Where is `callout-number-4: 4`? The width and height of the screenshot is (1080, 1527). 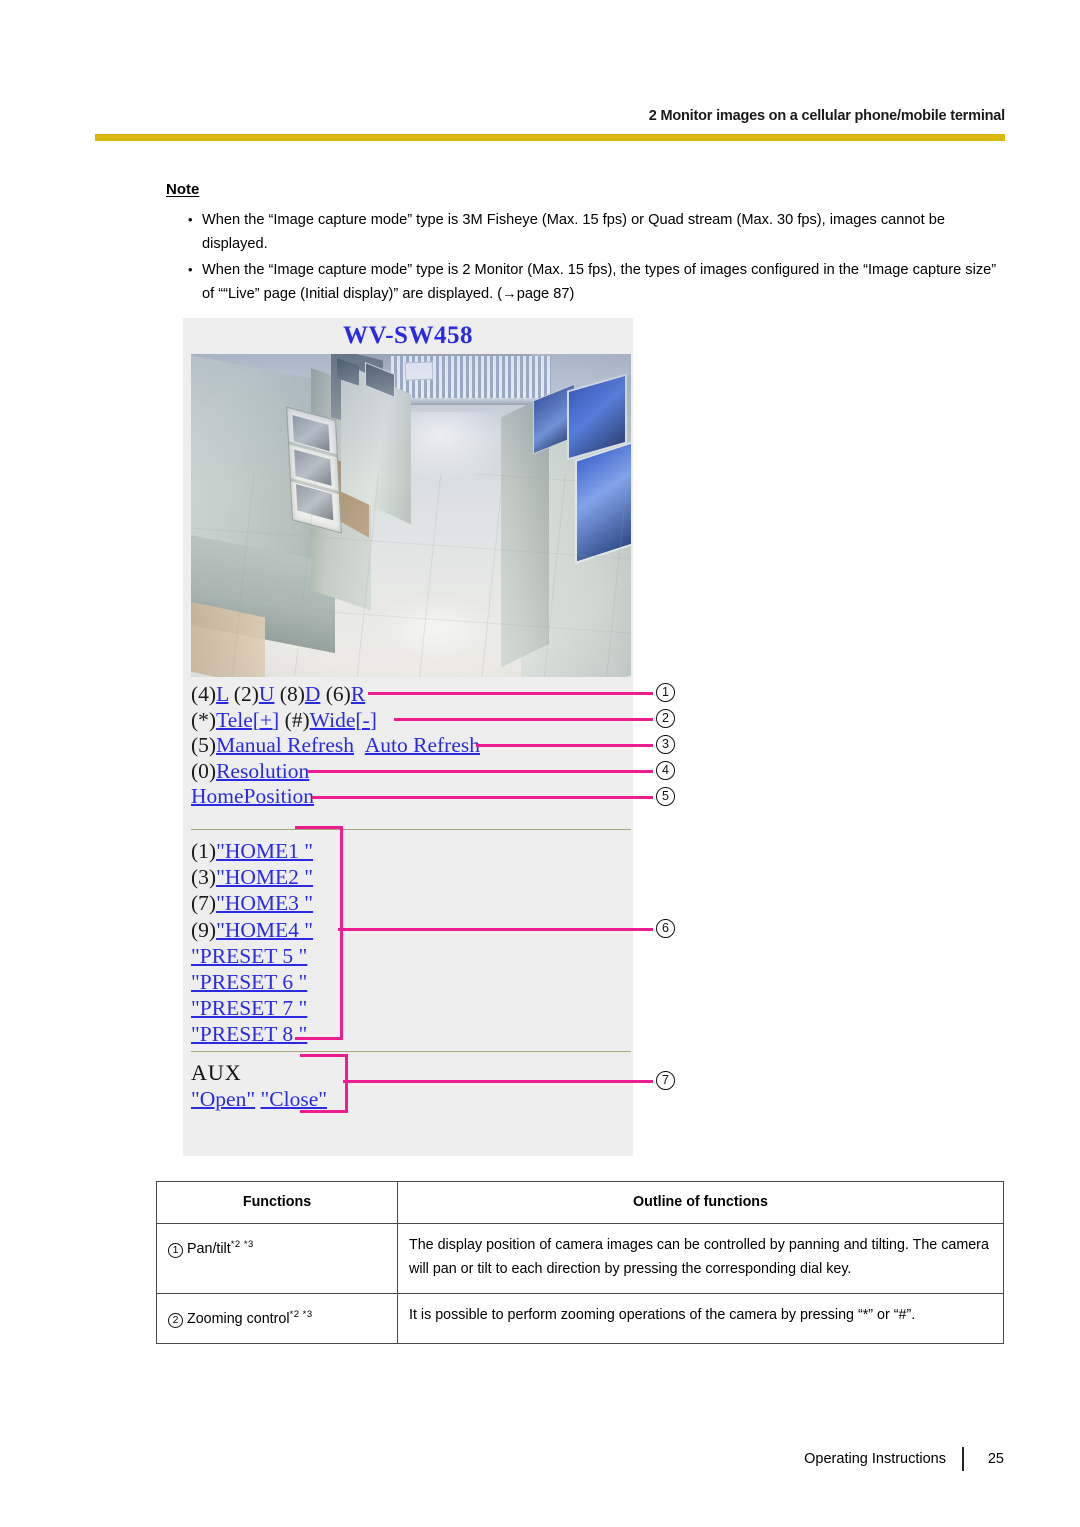
callout-number-4: 4 is located at coordinates (665, 770).